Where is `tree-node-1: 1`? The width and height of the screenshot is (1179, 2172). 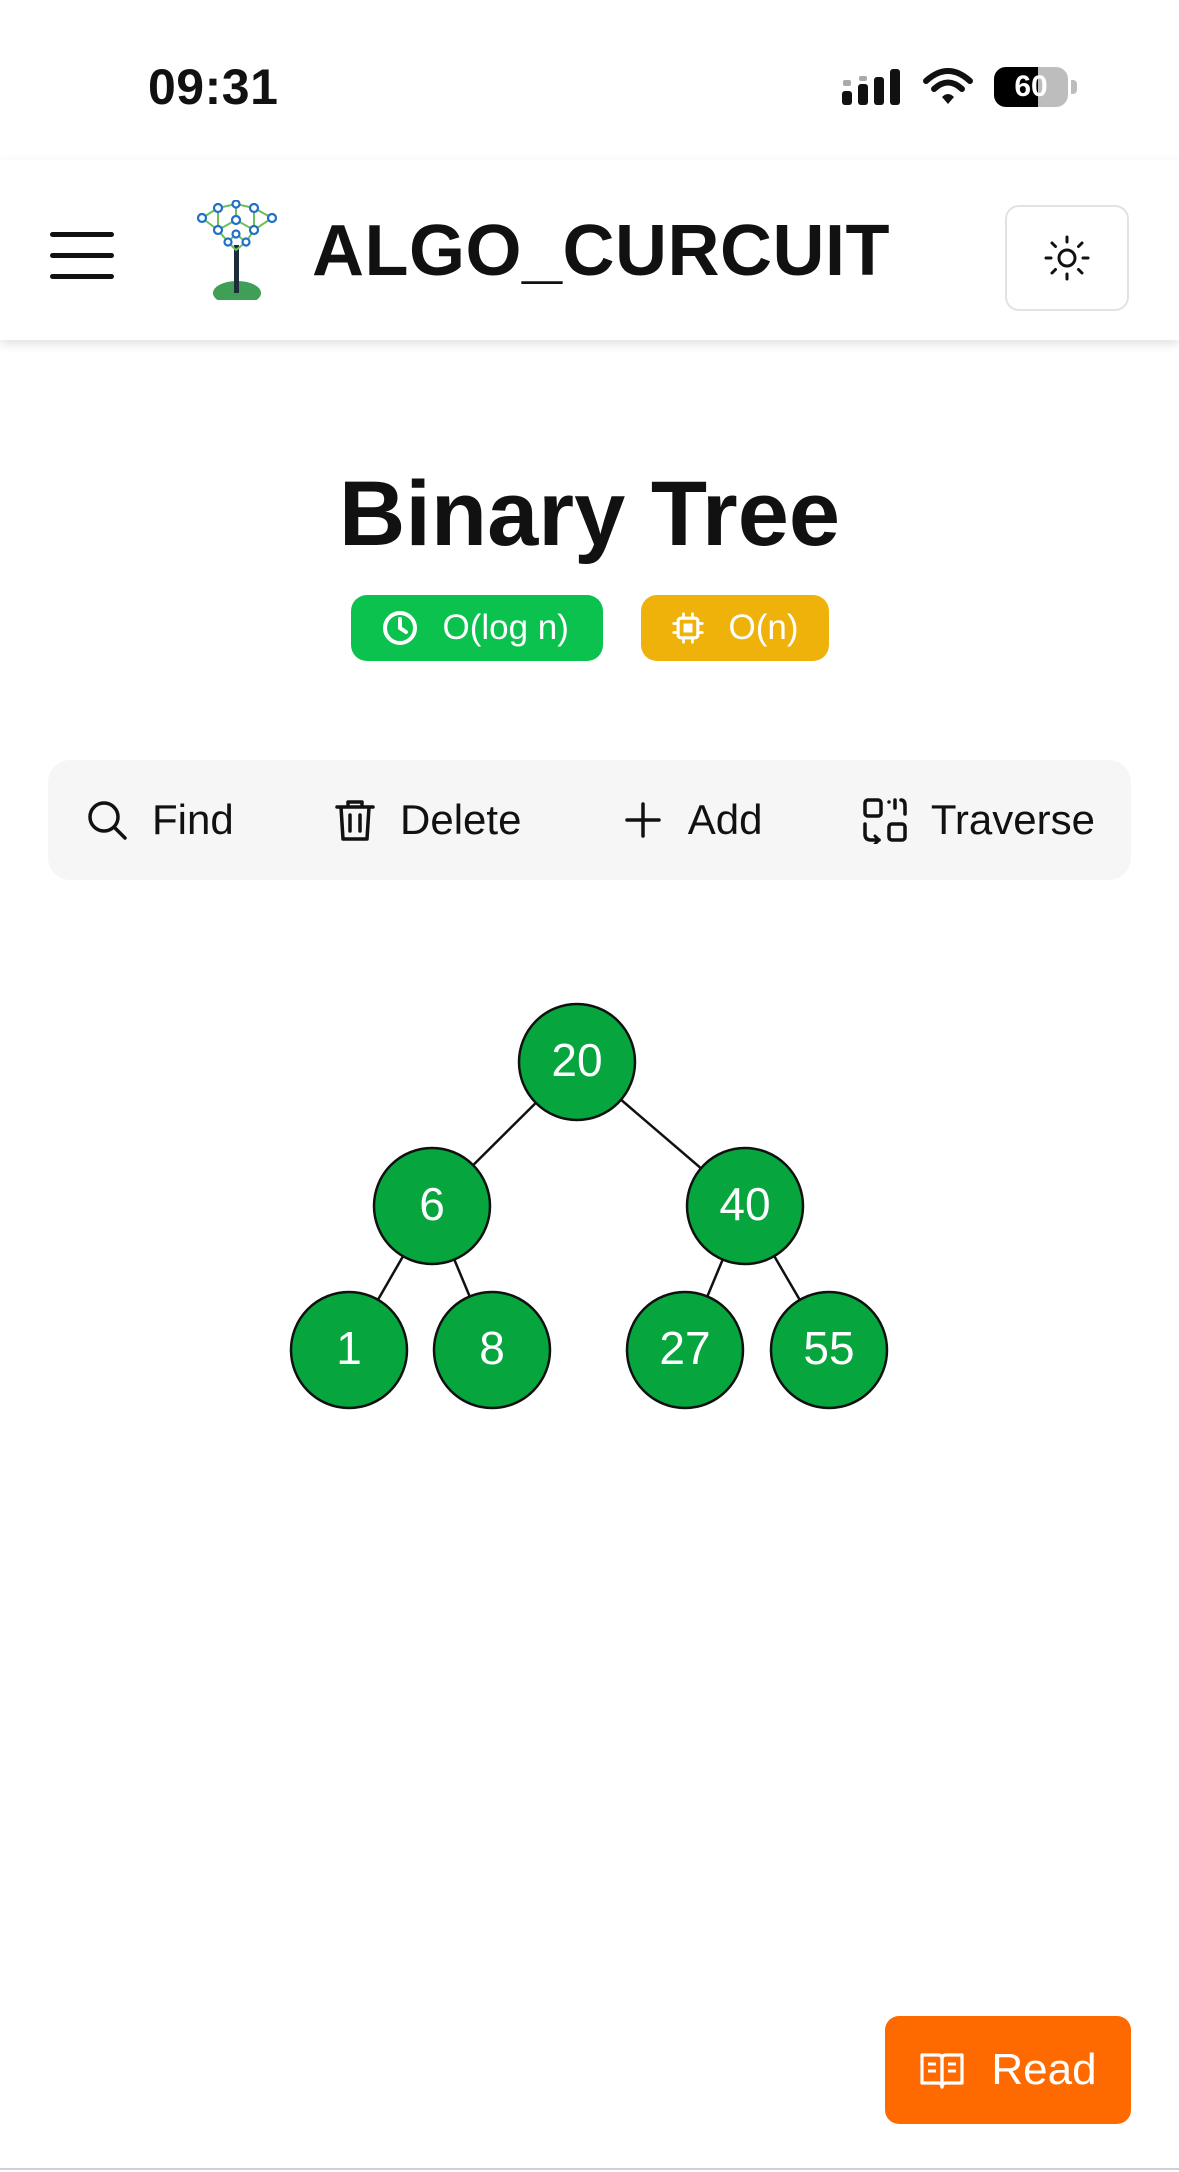
tree-node-1: 1 is located at coordinates (349, 1350).